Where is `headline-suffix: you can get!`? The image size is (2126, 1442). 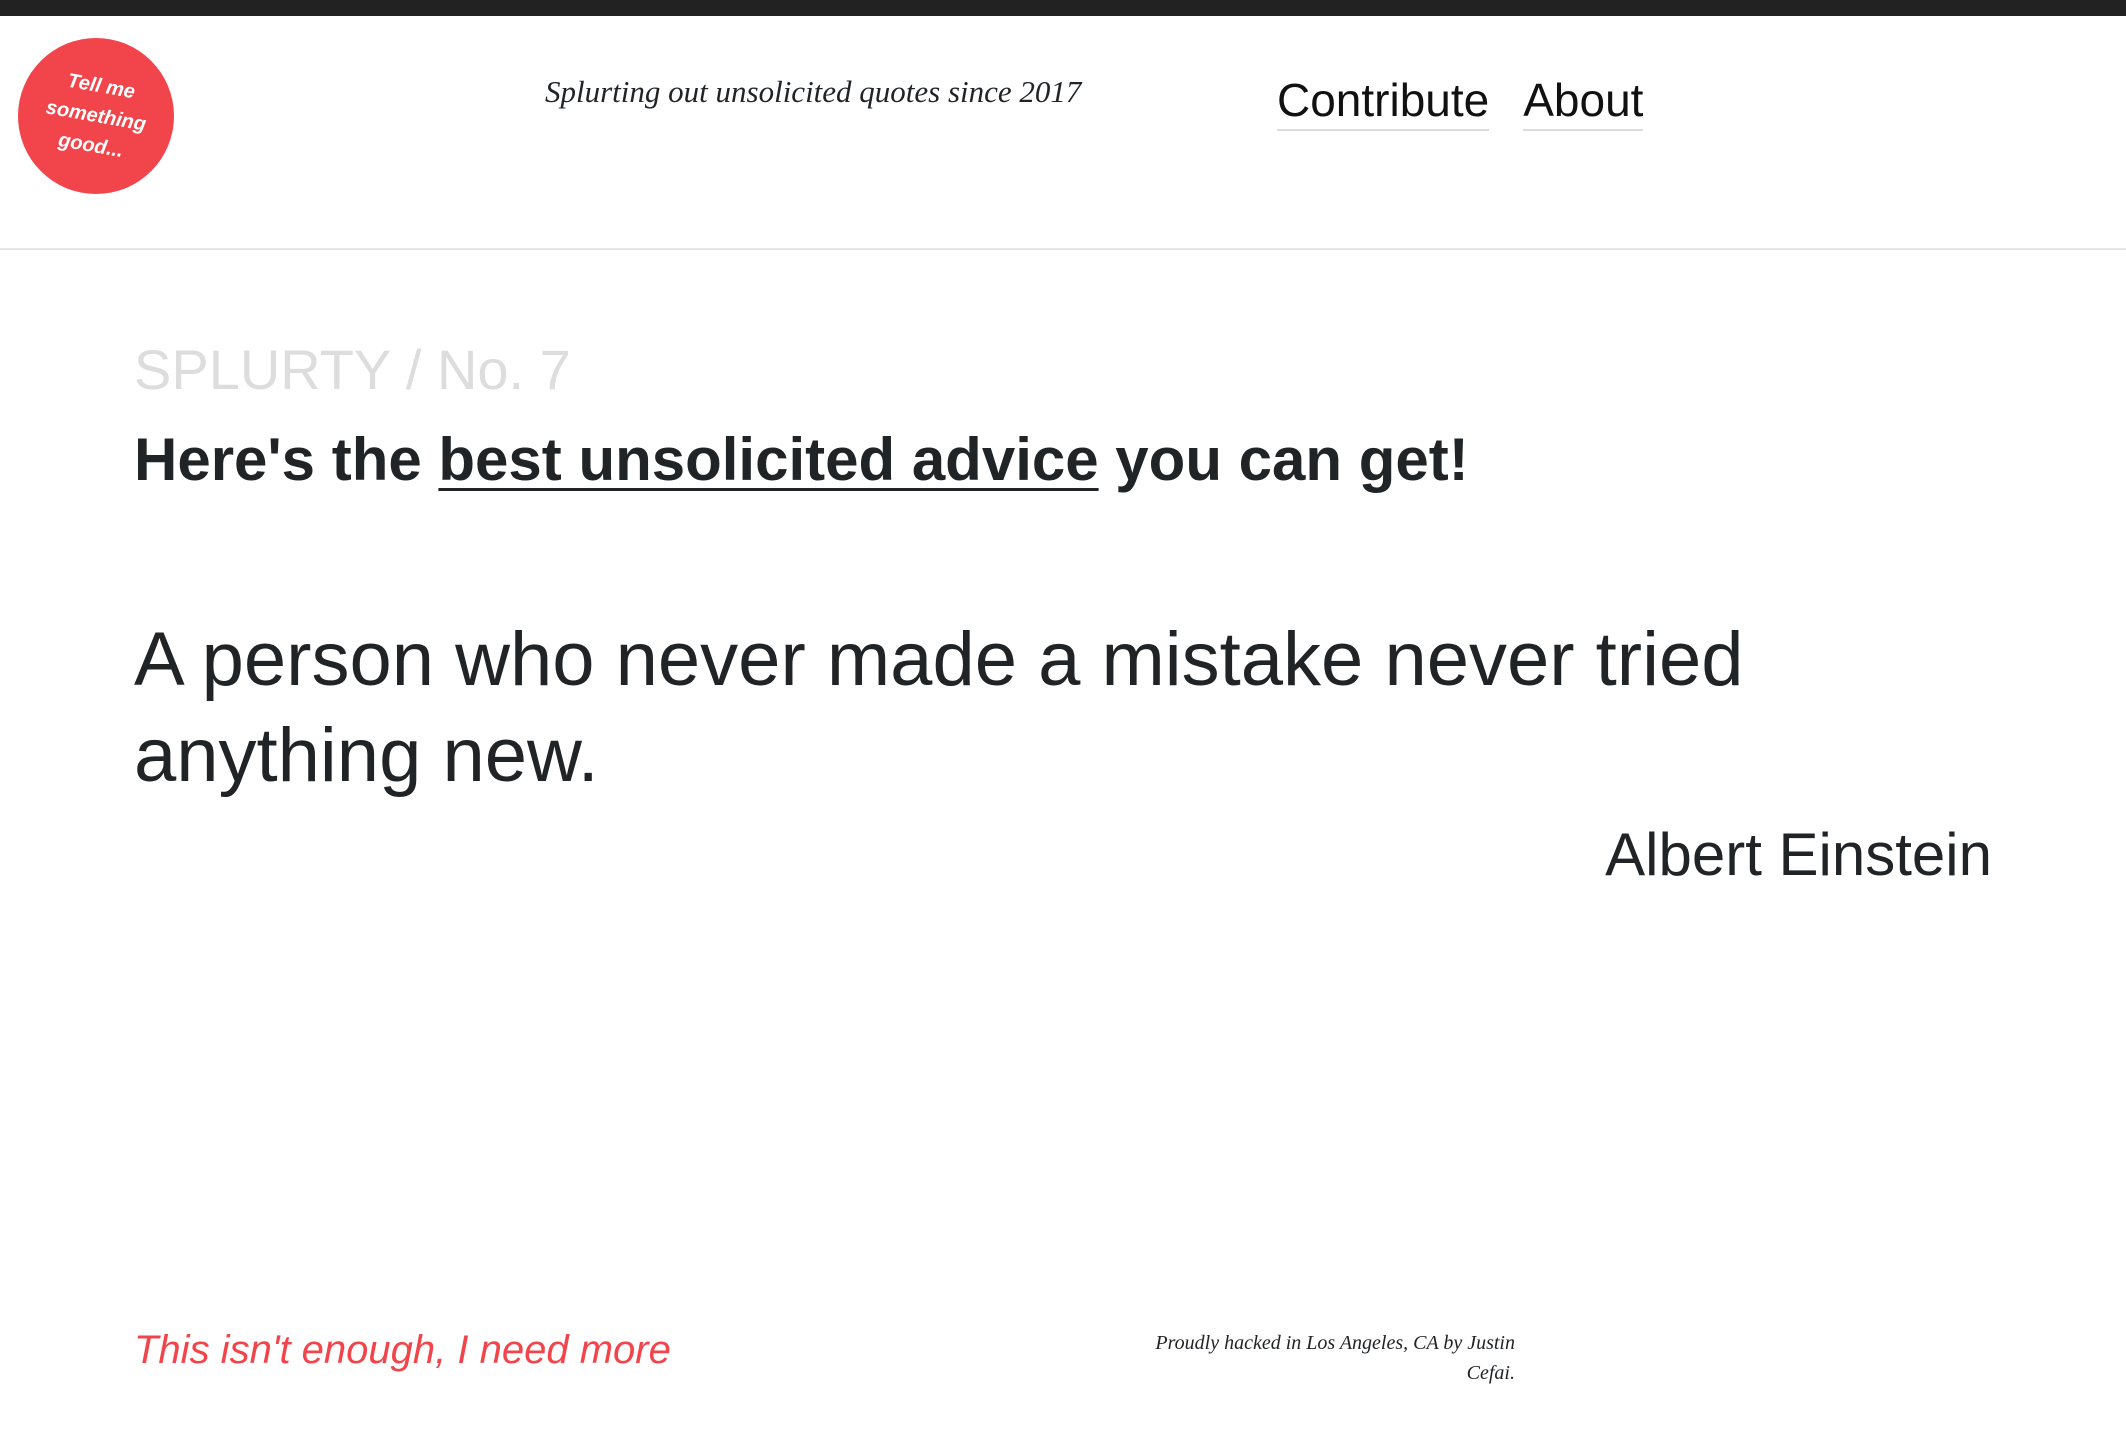
headline-suffix: you can get! is located at coordinates (1283, 459).